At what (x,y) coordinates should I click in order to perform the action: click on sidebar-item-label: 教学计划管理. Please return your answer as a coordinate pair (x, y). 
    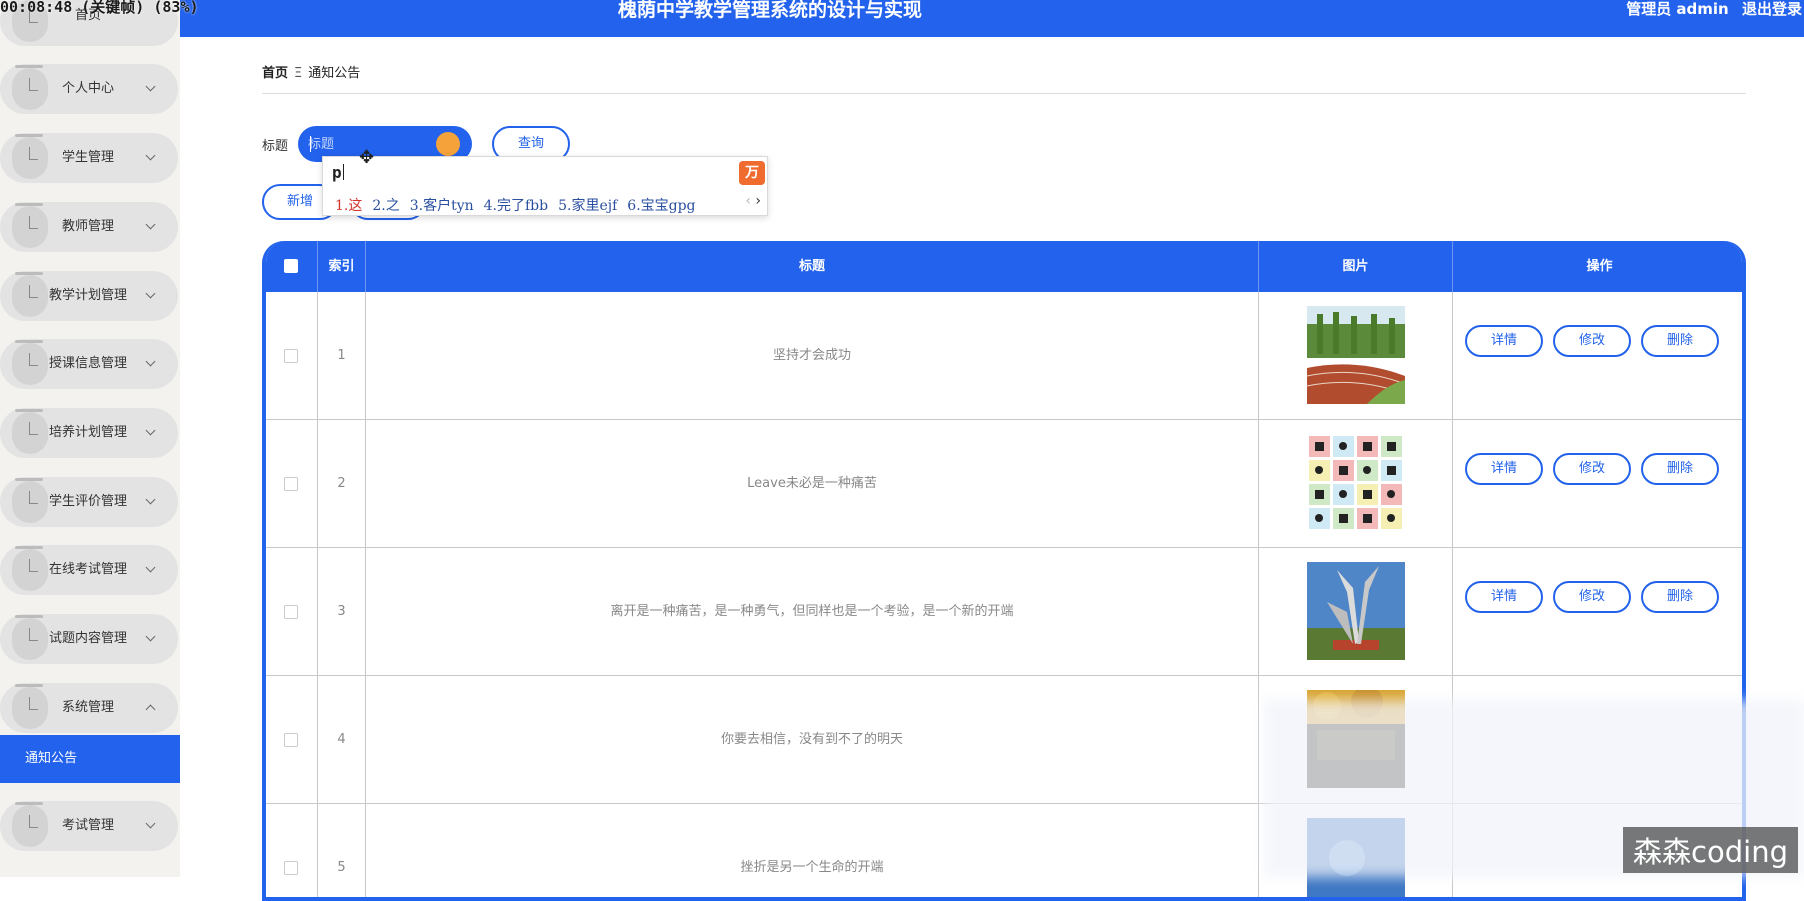
    Looking at the image, I should click on (88, 296).